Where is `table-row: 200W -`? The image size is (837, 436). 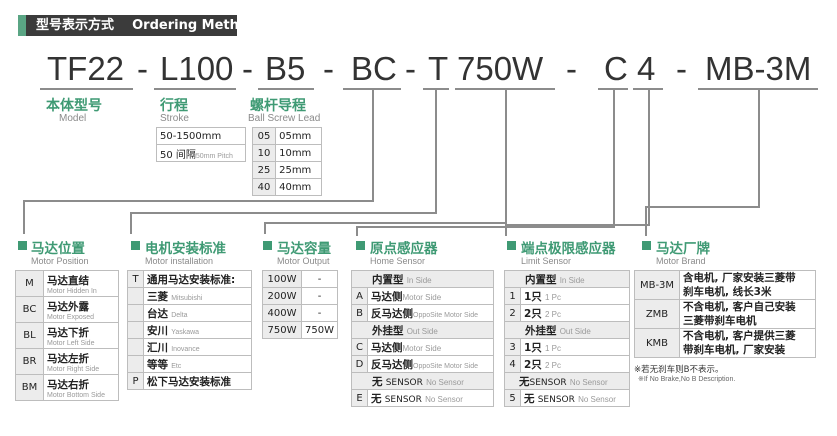 table-row: 200W - is located at coordinates (300, 296).